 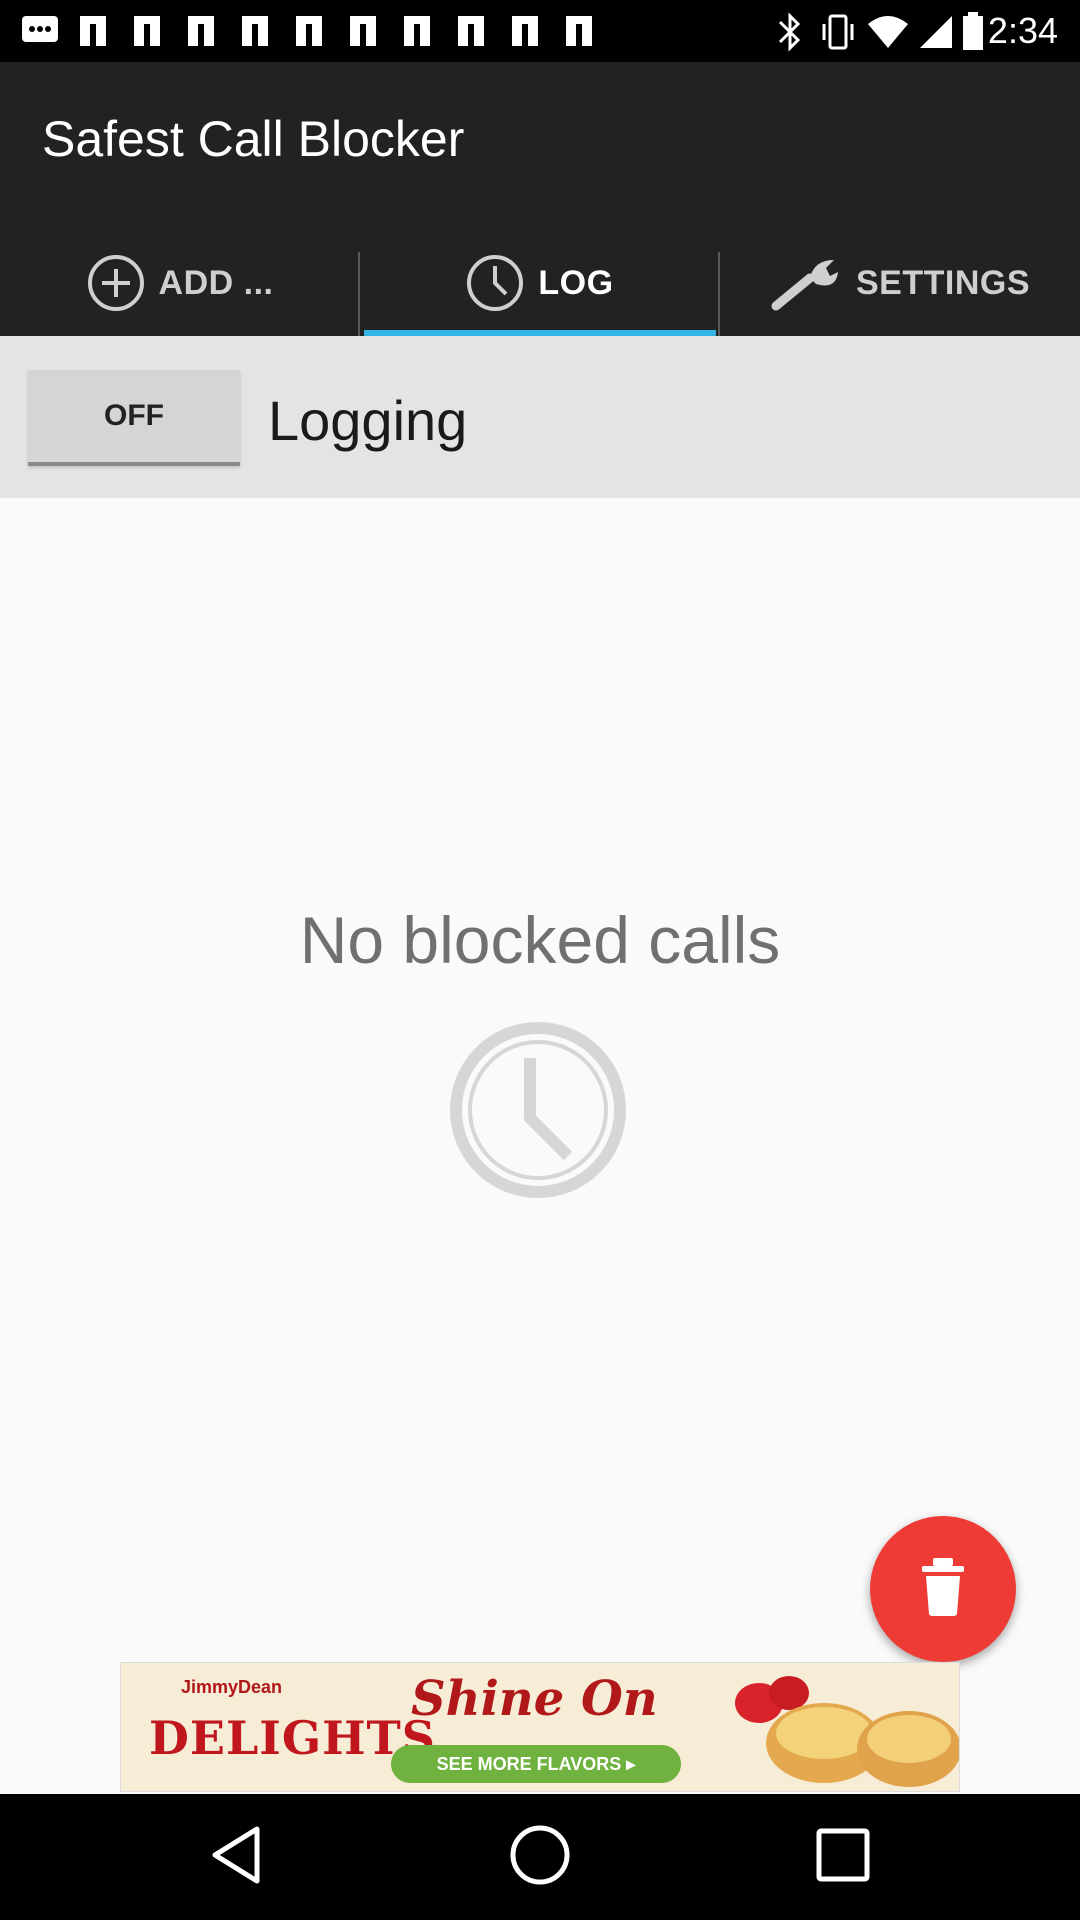 What do you see at coordinates (253, 139) in the screenshot?
I see `app-title: Safest Call Blocker` at bounding box center [253, 139].